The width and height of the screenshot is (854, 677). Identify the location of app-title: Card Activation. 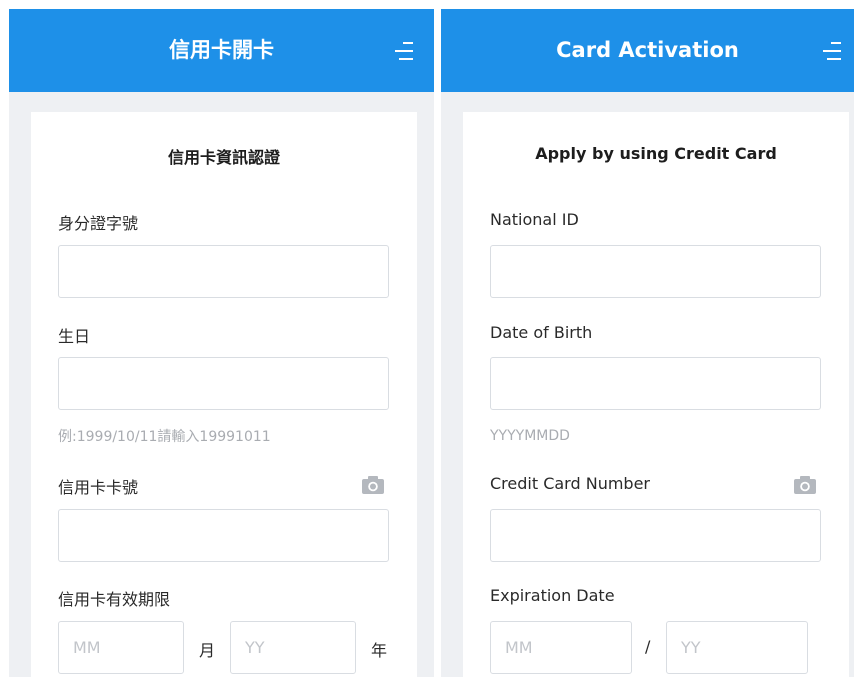
(647, 50).